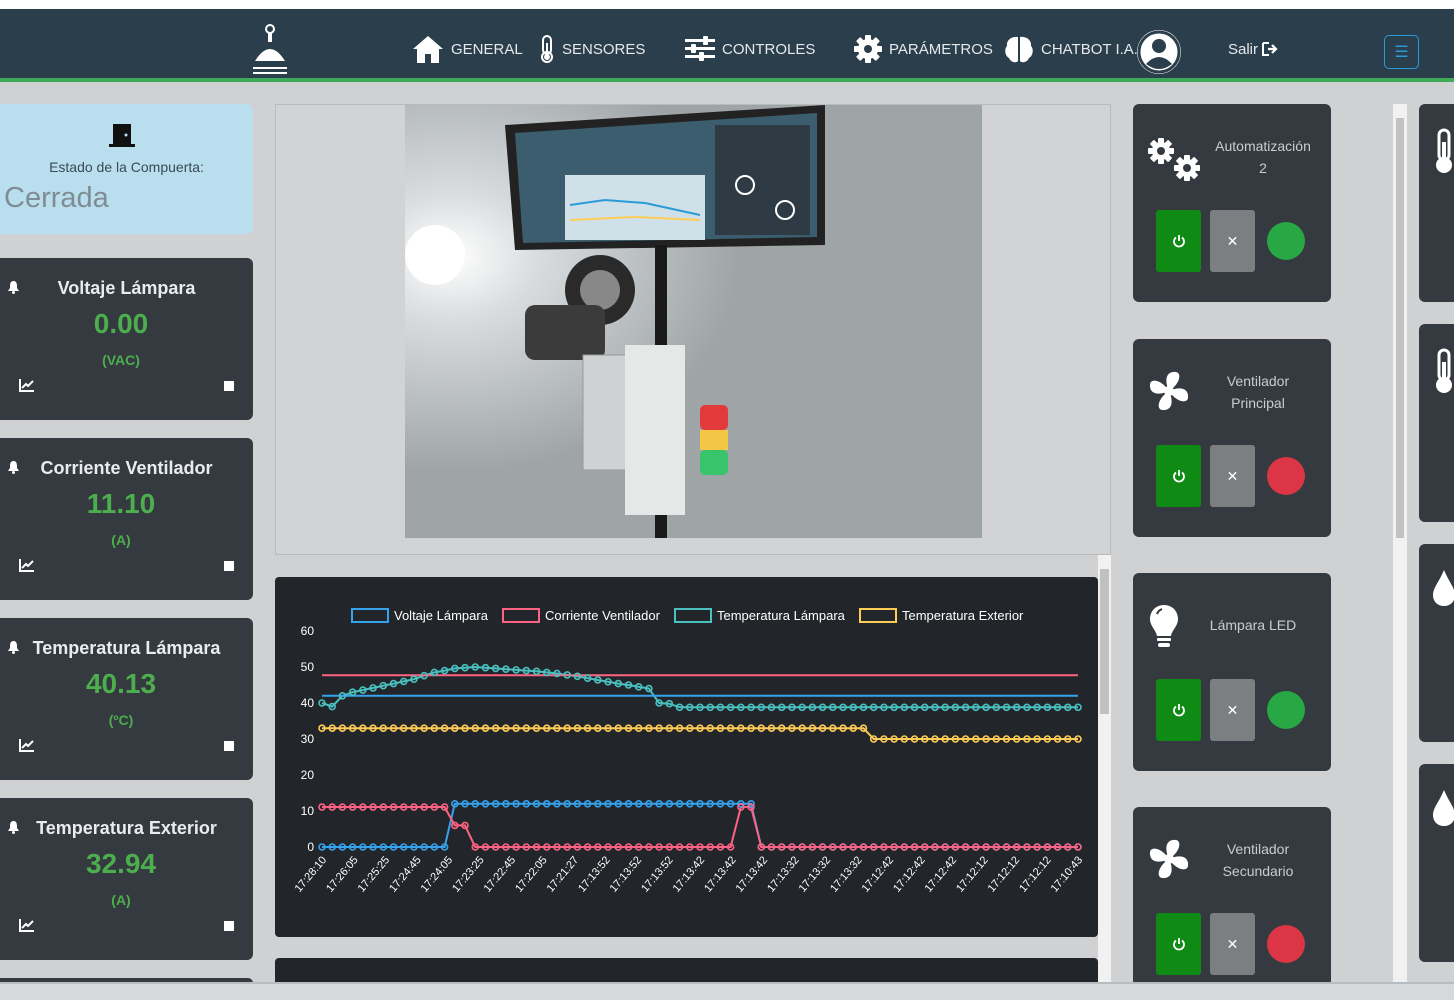 This screenshot has height=1000, width=1454. Describe the element at coordinates (1443, 588) in the screenshot. I see `droplet-icon` at that location.